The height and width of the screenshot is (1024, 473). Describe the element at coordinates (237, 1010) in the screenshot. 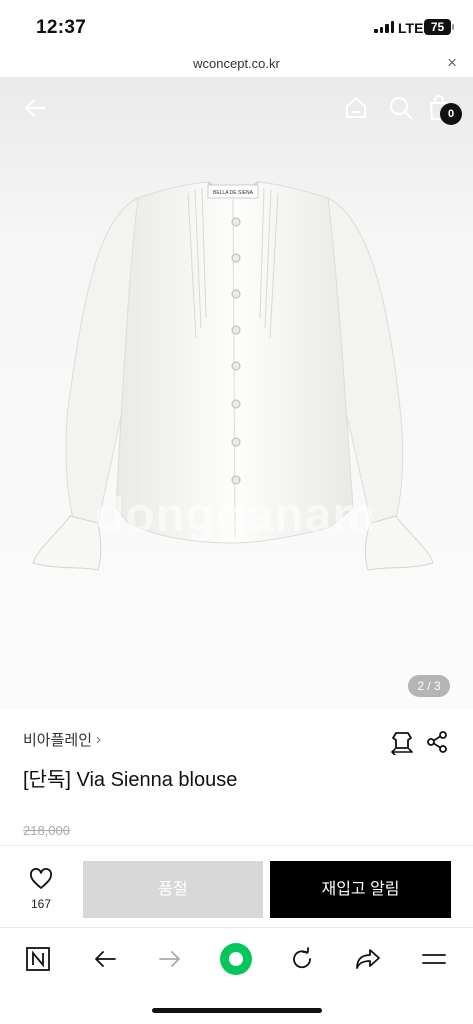

I see `home-indicator` at that location.